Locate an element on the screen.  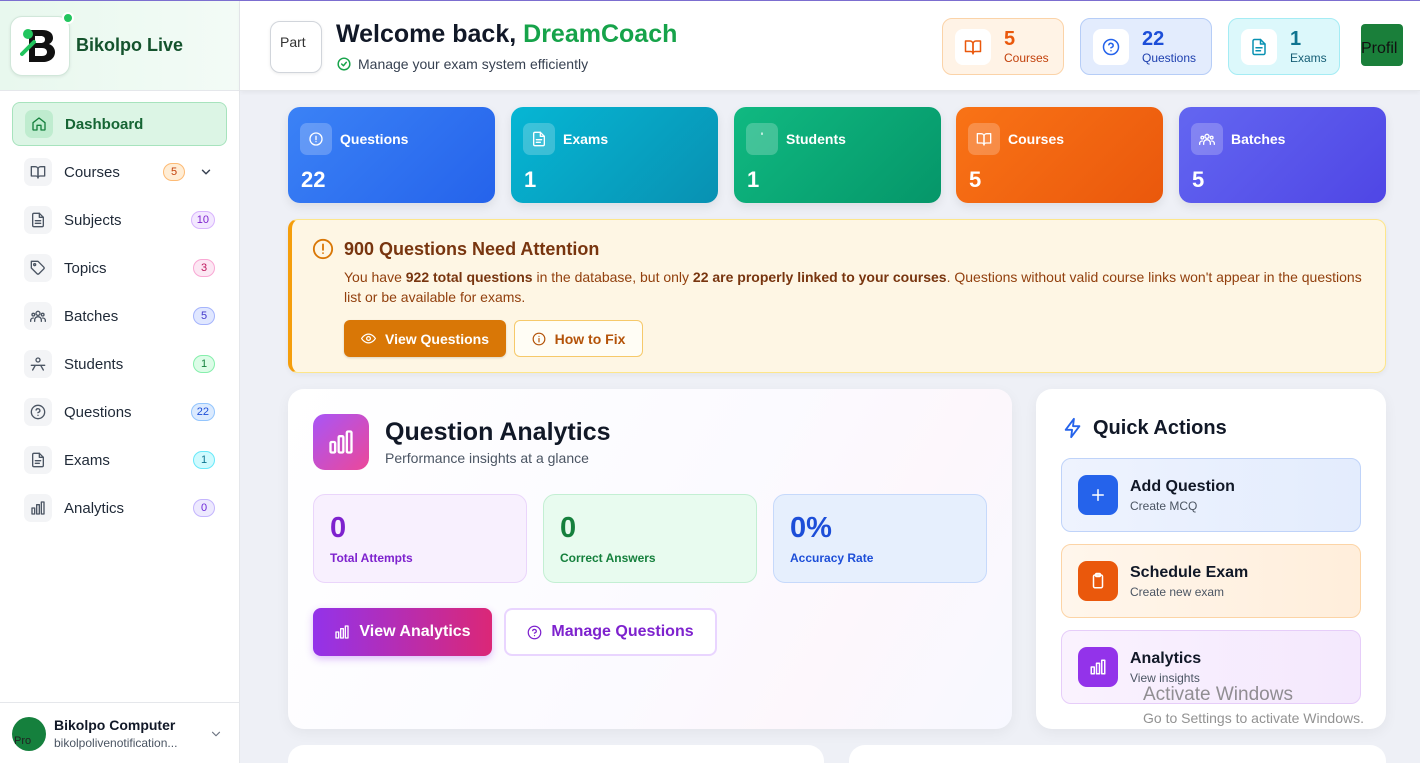
batches-count-badge: 5 is located at coordinates (204, 316).